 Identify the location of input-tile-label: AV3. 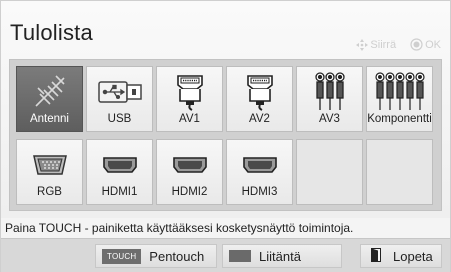
(329, 119).